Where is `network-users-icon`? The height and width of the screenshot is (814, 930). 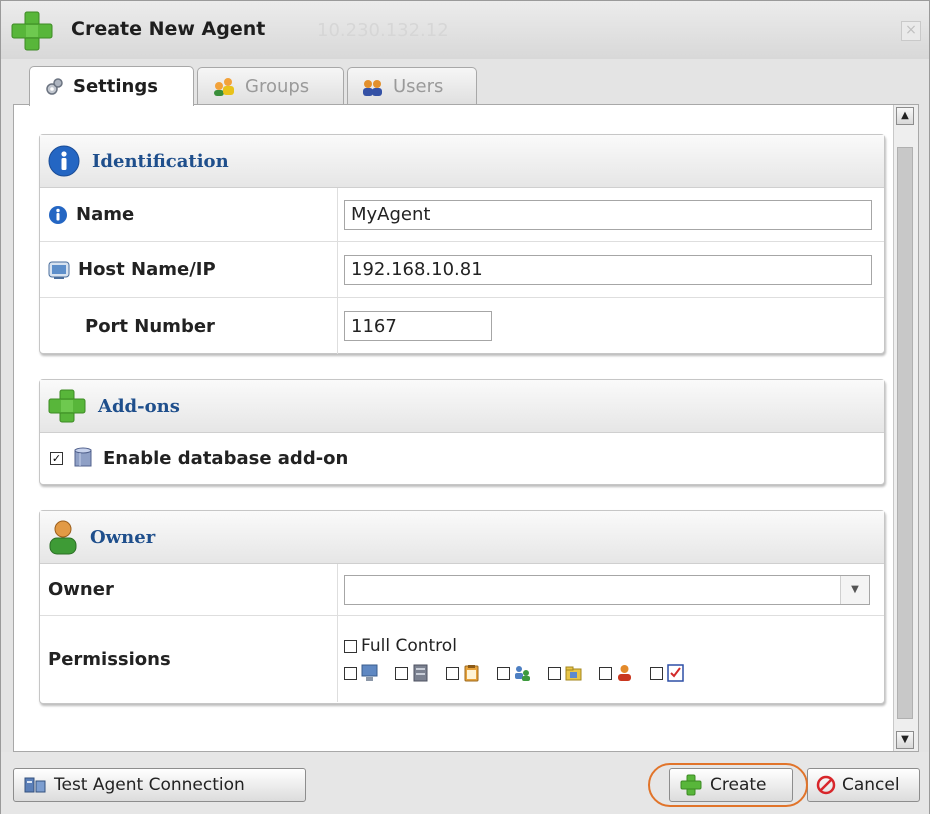
network-users-icon is located at coordinates (522, 673).